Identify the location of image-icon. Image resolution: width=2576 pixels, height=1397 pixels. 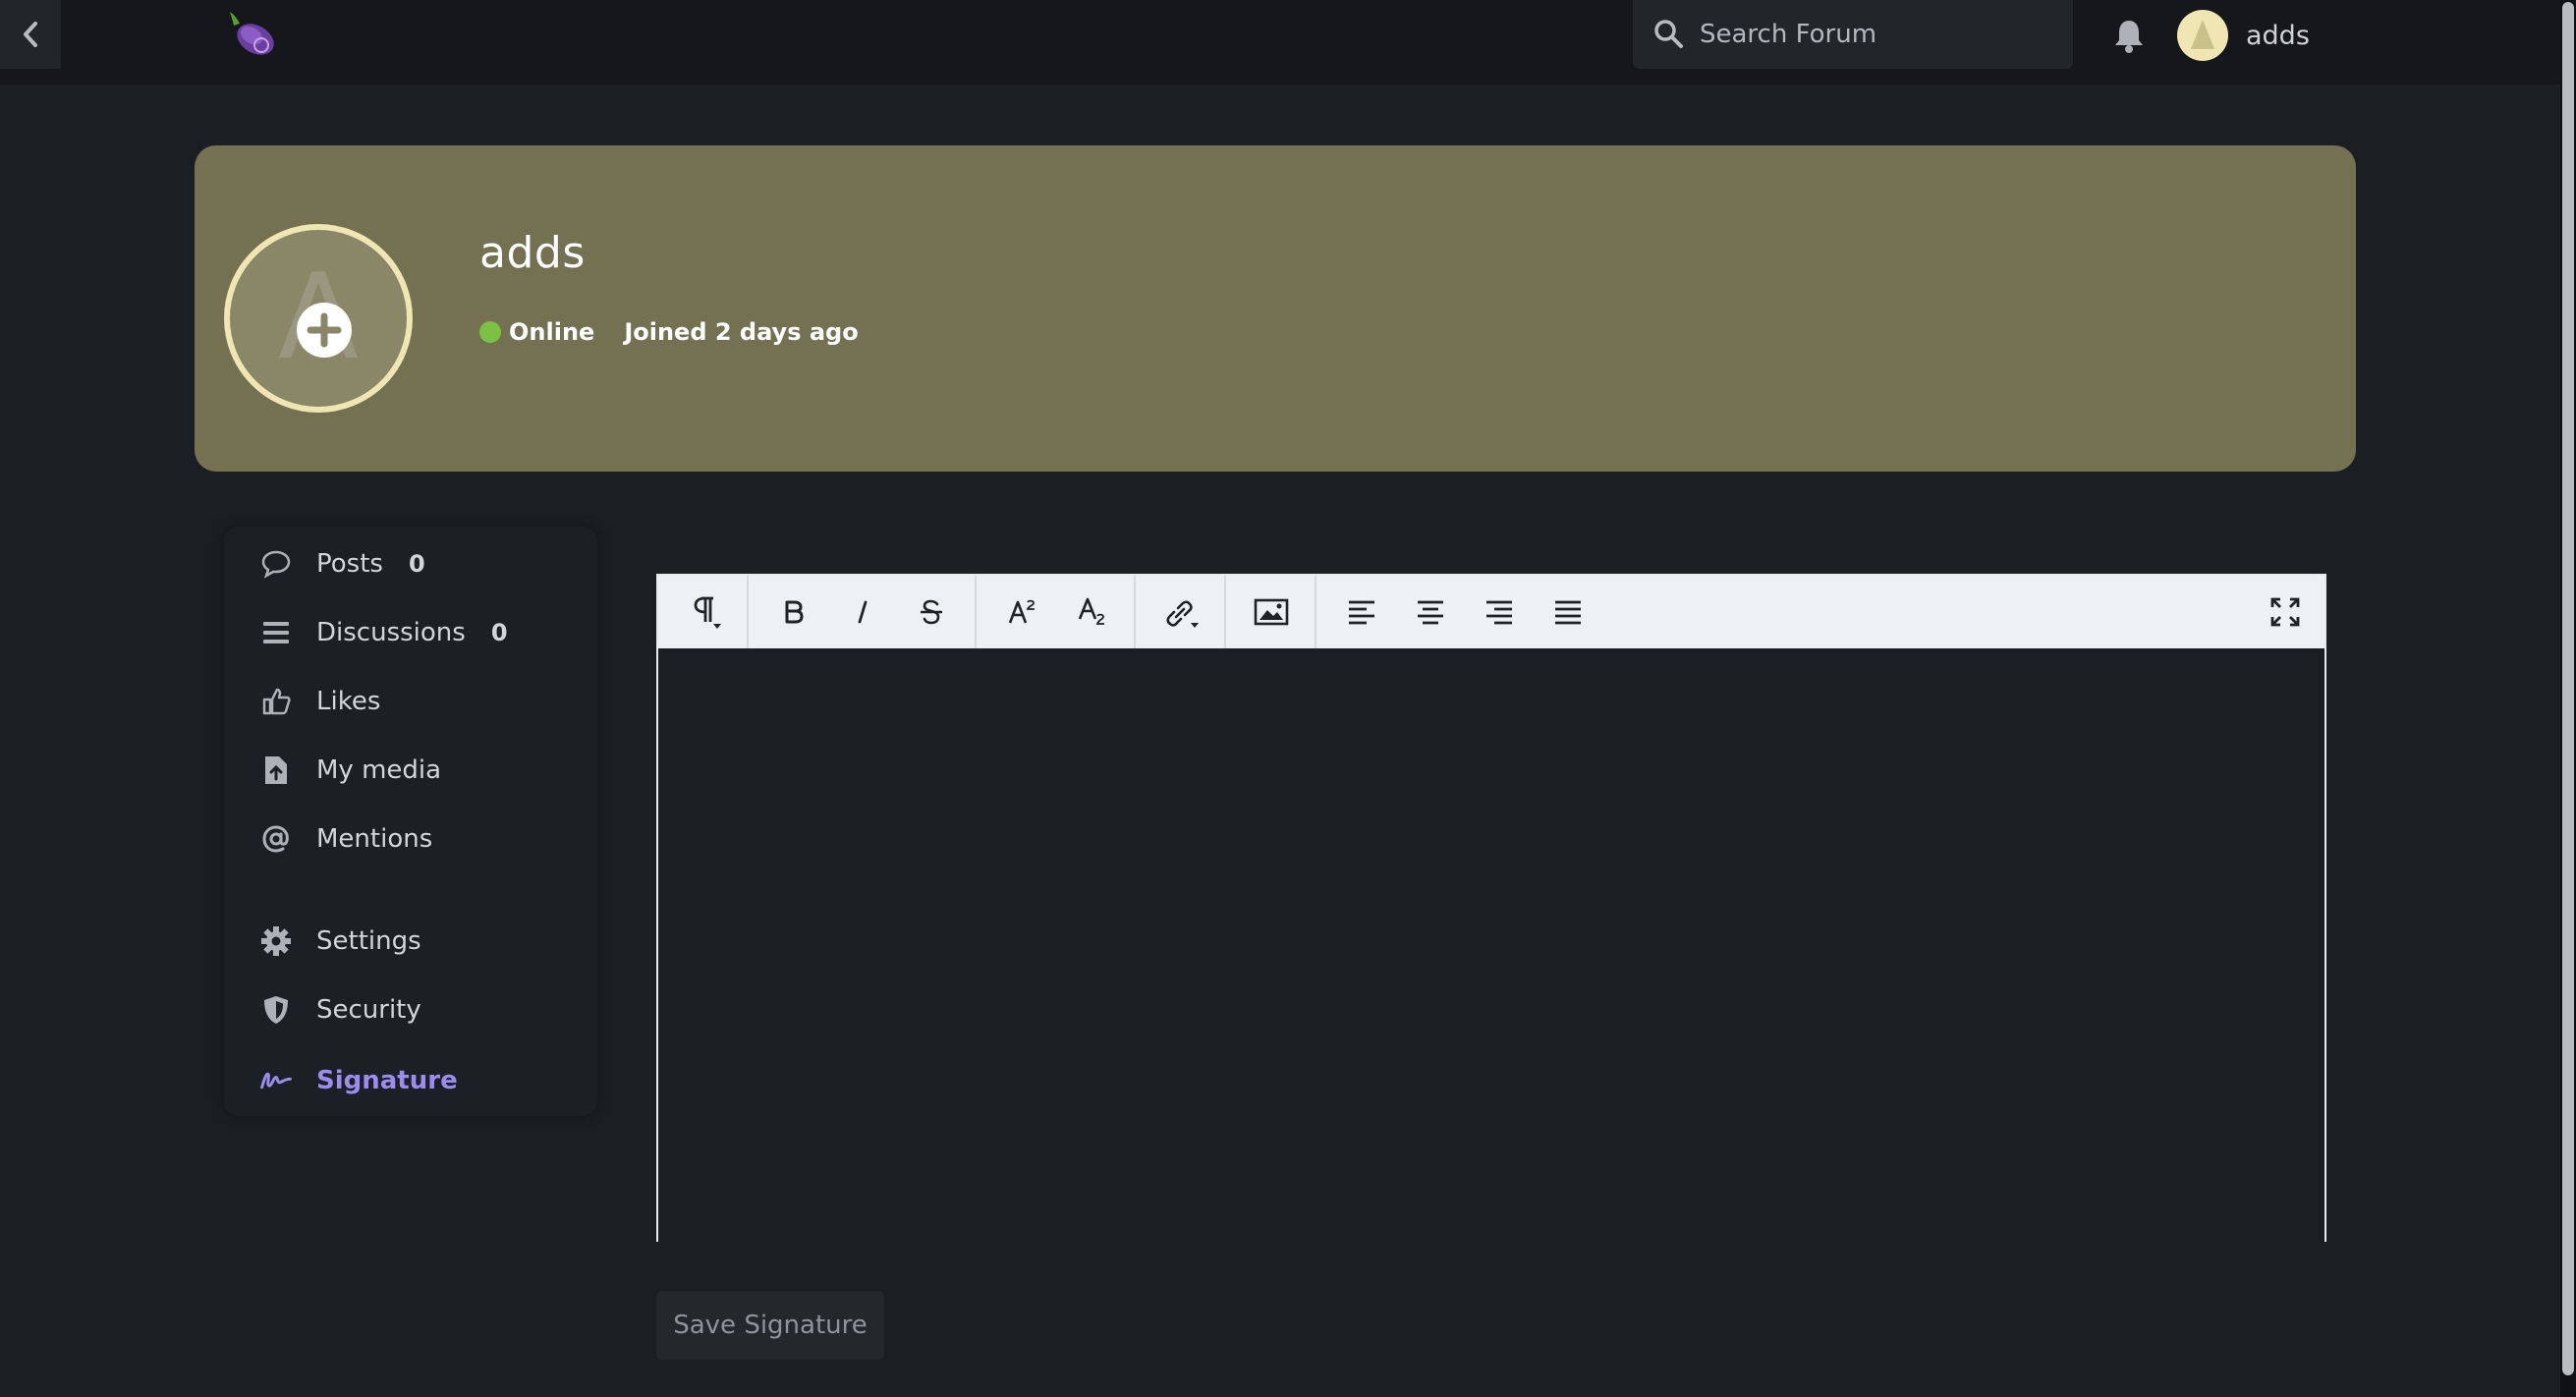
(1271, 612).